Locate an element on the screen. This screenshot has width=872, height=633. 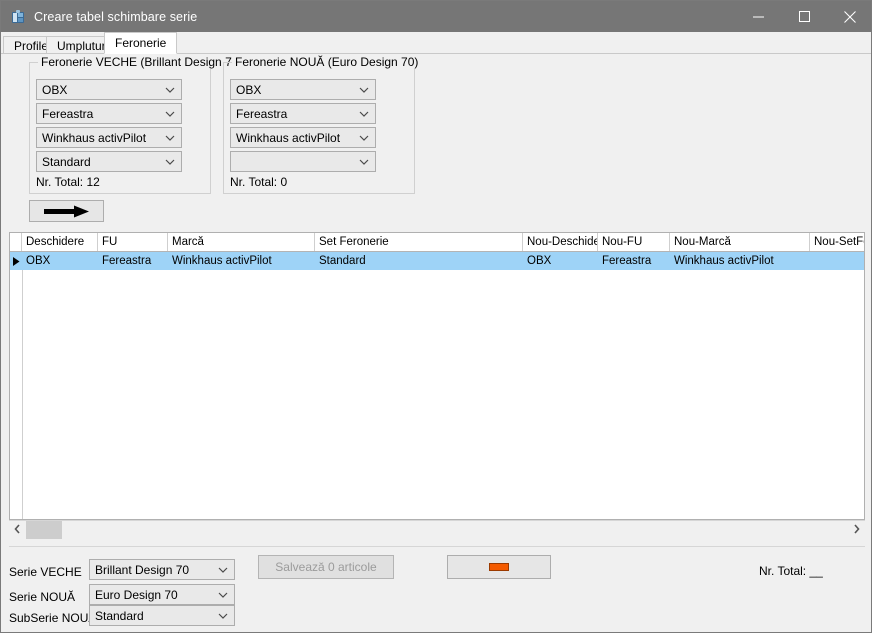
grid-header-marca: Marcă is located at coordinates (241, 242).